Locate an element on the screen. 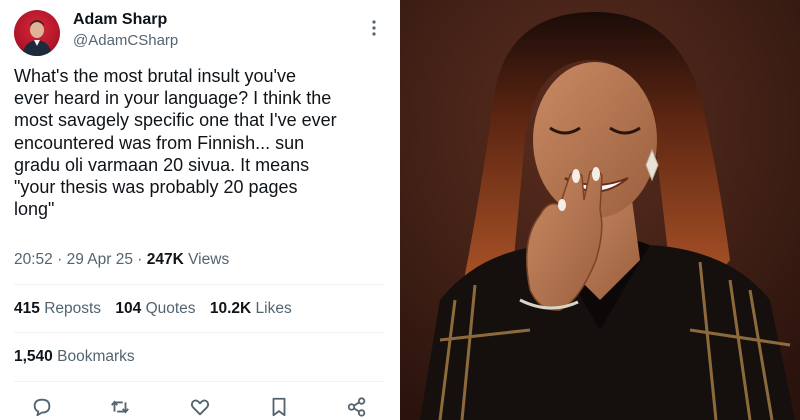  engagement-stats: 415 Reposts 104 Quotes 10.2K Likes is located at coordinates (158, 309).